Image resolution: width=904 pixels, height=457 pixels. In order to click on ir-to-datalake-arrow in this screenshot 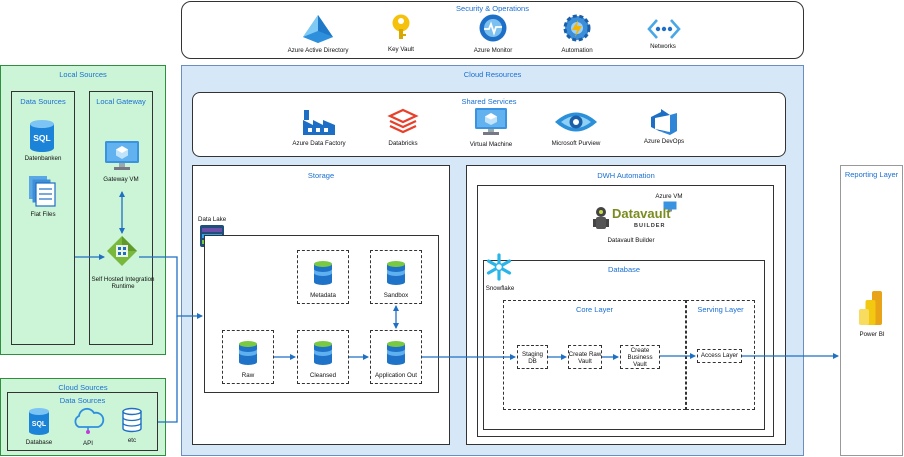, I will do `click(171, 287)`.